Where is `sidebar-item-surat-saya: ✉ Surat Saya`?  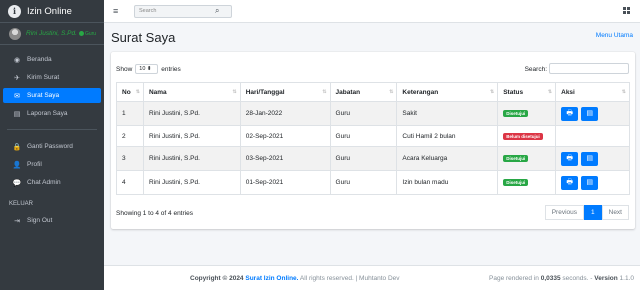 sidebar-item-surat-saya: ✉ Surat Saya is located at coordinates (52, 95).